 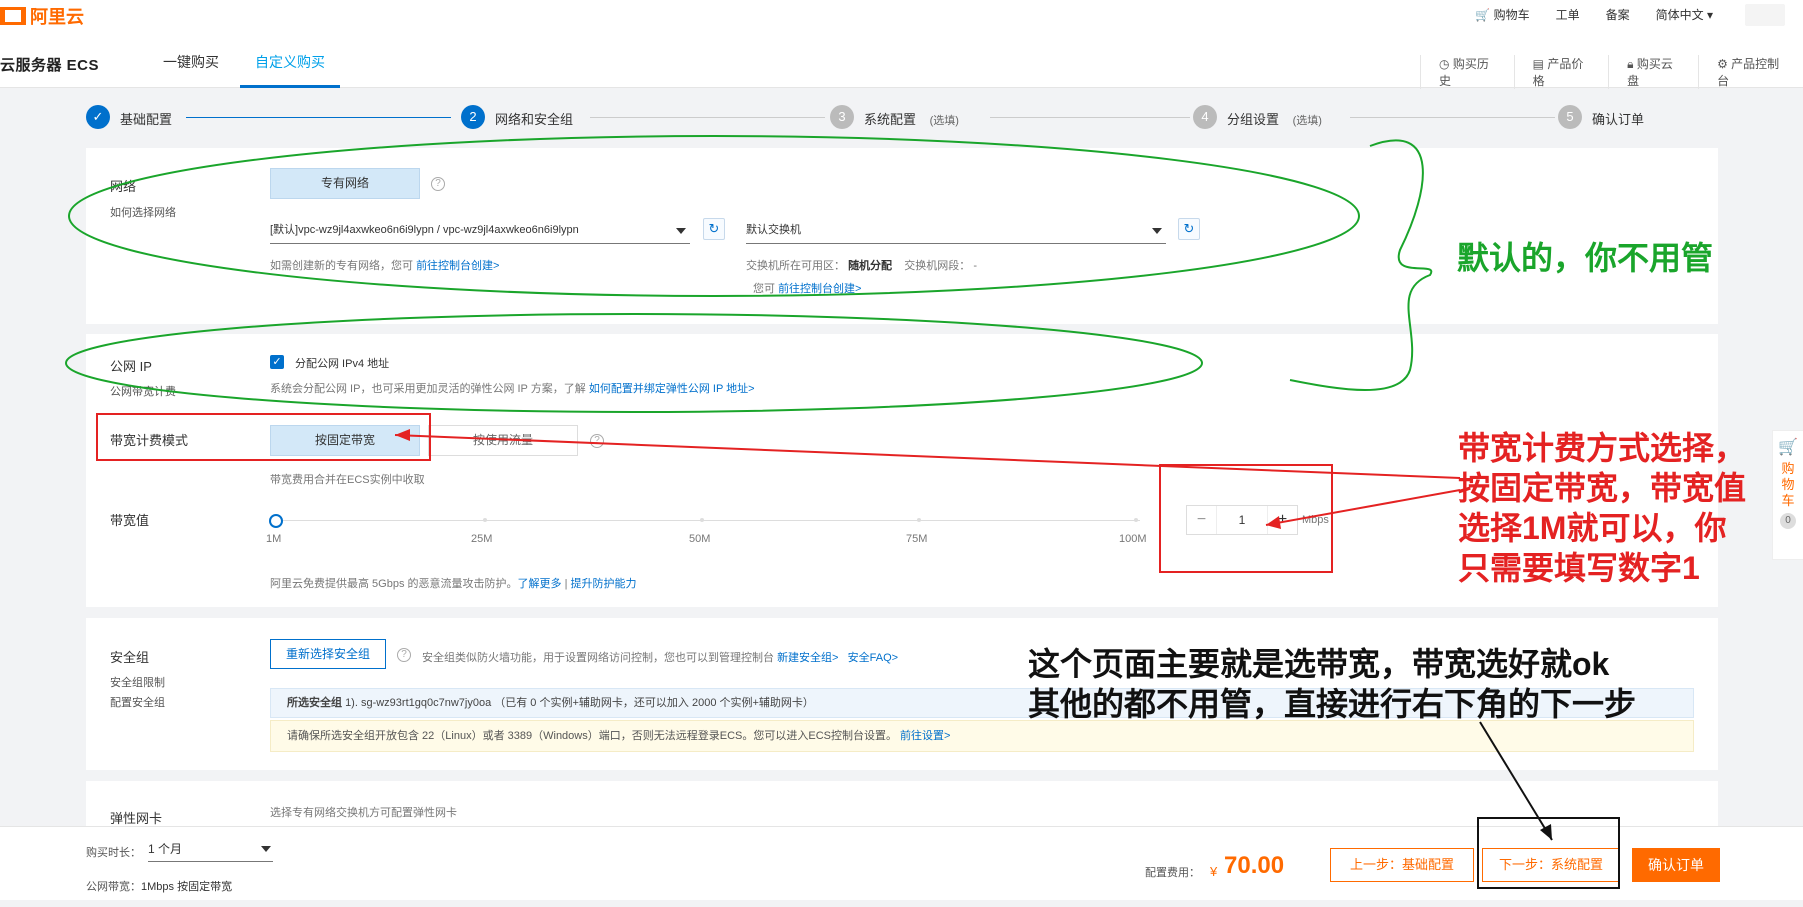 What do you see at coordinates (385, 266) in the screenshot?
I see `vpc-hint: 如需创建新的专有网络，您可 前往控制台创建>` at bounding box center [385, 266].